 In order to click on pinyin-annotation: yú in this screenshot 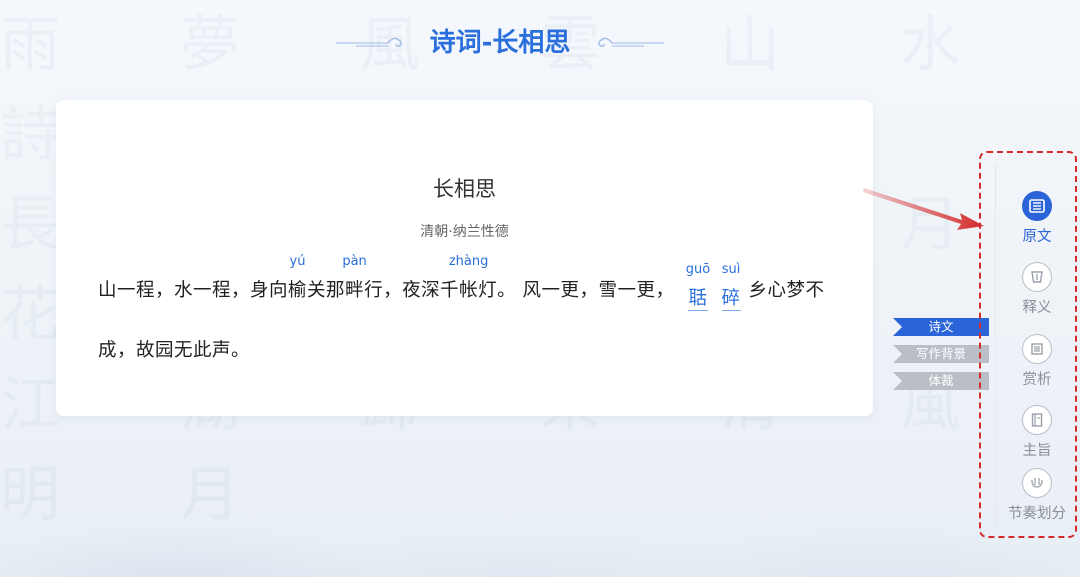, I will do `click(297, 261)`.